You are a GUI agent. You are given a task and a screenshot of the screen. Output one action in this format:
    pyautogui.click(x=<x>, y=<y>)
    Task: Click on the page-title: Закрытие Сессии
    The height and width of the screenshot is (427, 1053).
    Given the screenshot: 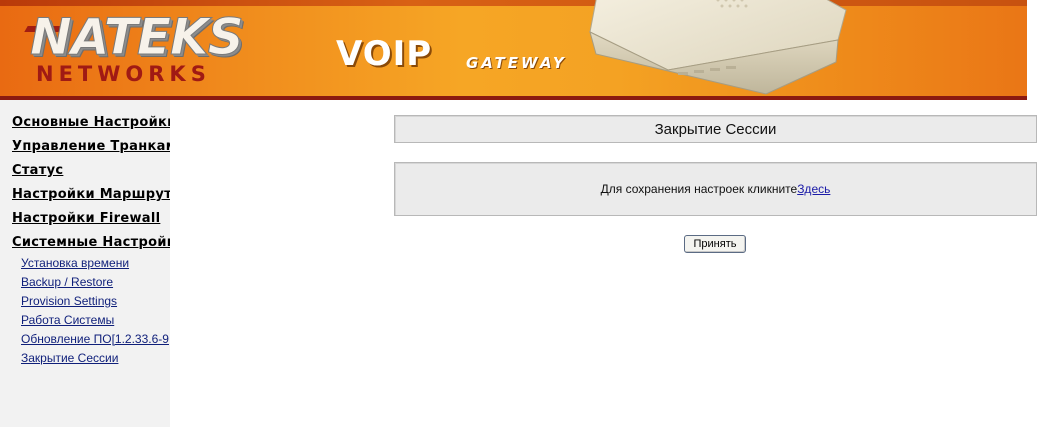 What is the action you would take?
    pyautogui.click(x=715, y=129)
    